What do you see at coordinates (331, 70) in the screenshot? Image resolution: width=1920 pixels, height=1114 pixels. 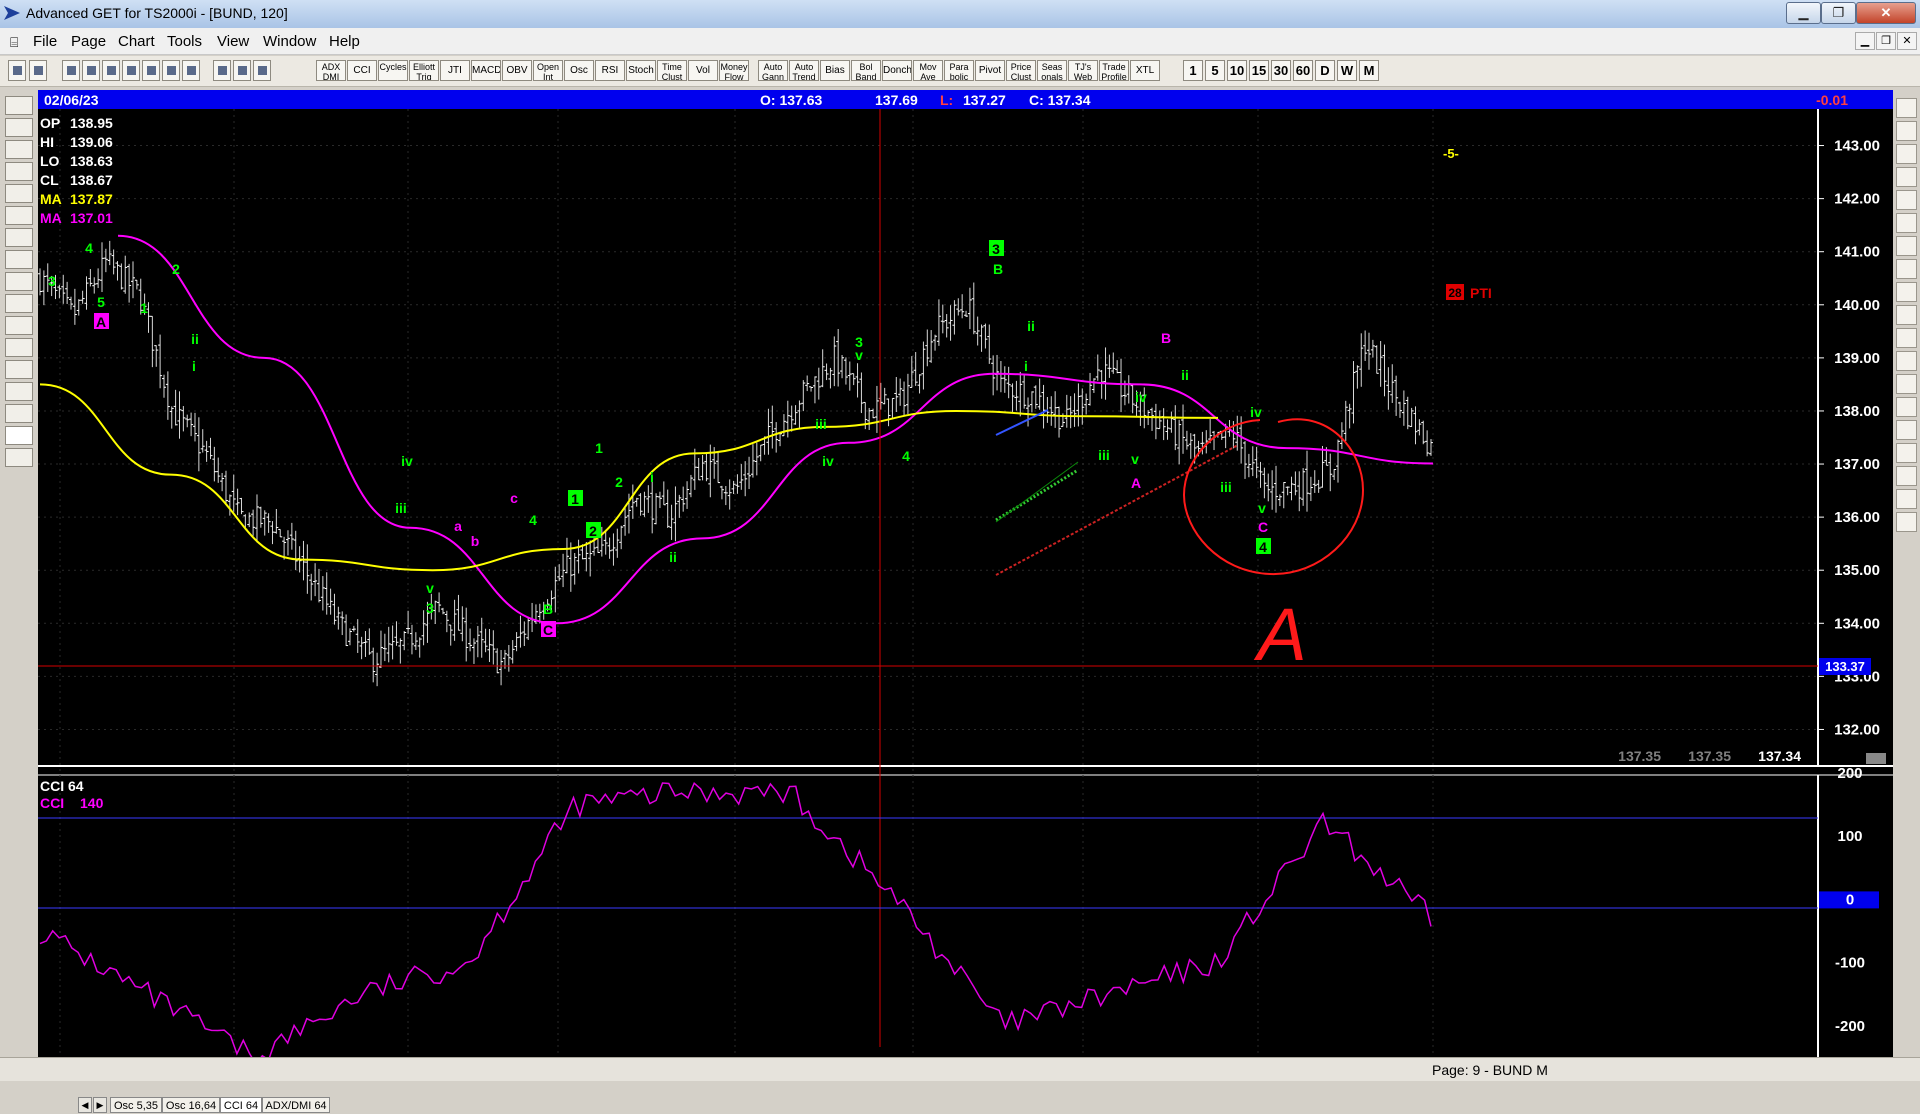 I see `study-button-adx-dmi: ADX DMI` at bounding box center [331, 70].